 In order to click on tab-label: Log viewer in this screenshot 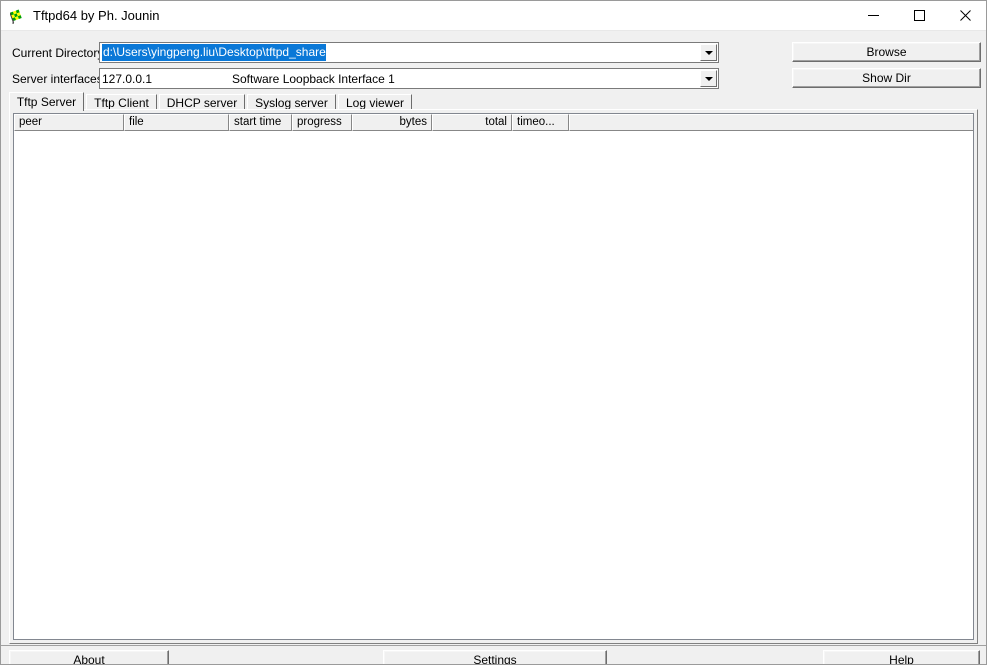, I will do `click(375, 102)`.